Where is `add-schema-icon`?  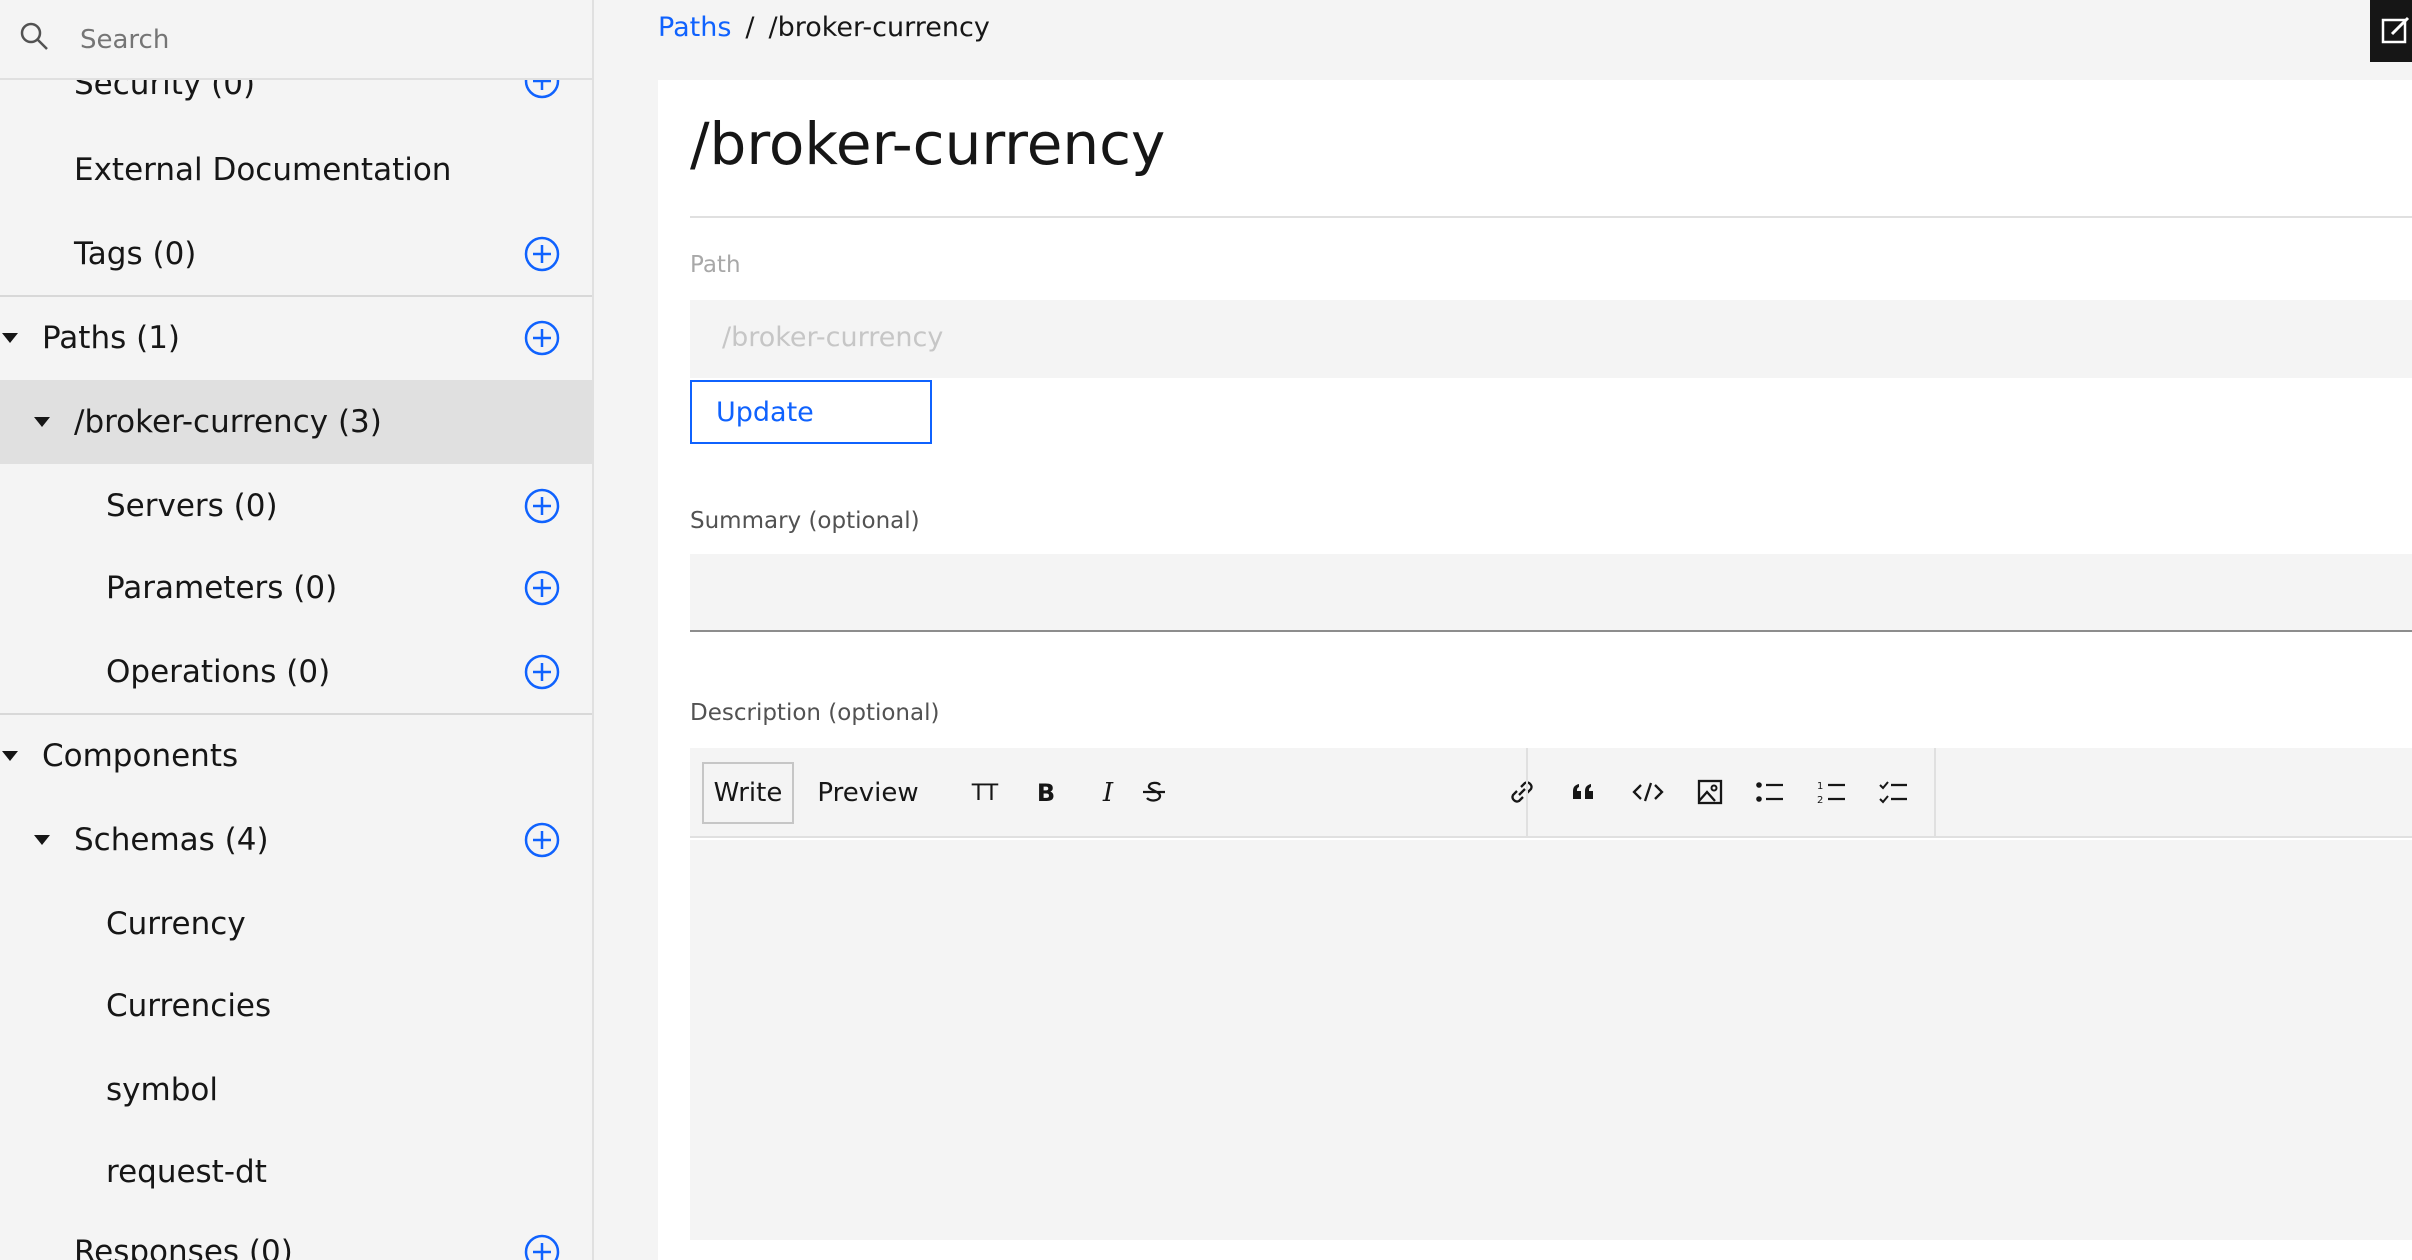
add-schema-icon is located at coordinates (542, 840).